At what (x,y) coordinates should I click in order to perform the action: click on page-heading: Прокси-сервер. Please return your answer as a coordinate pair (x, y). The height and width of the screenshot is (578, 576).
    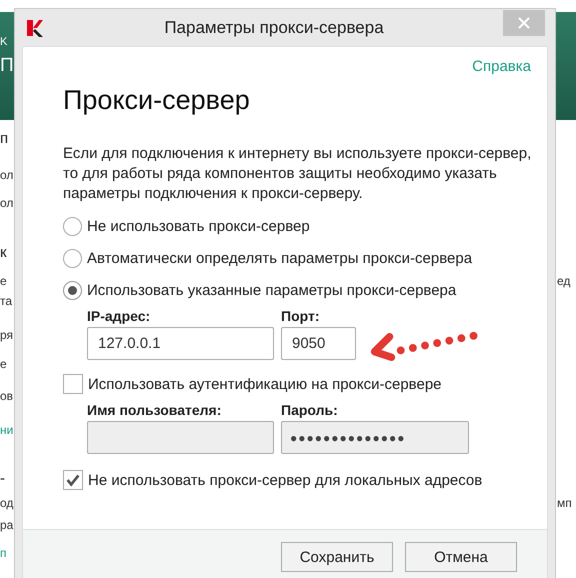
    Looking at the image, I should click on (157, 100).